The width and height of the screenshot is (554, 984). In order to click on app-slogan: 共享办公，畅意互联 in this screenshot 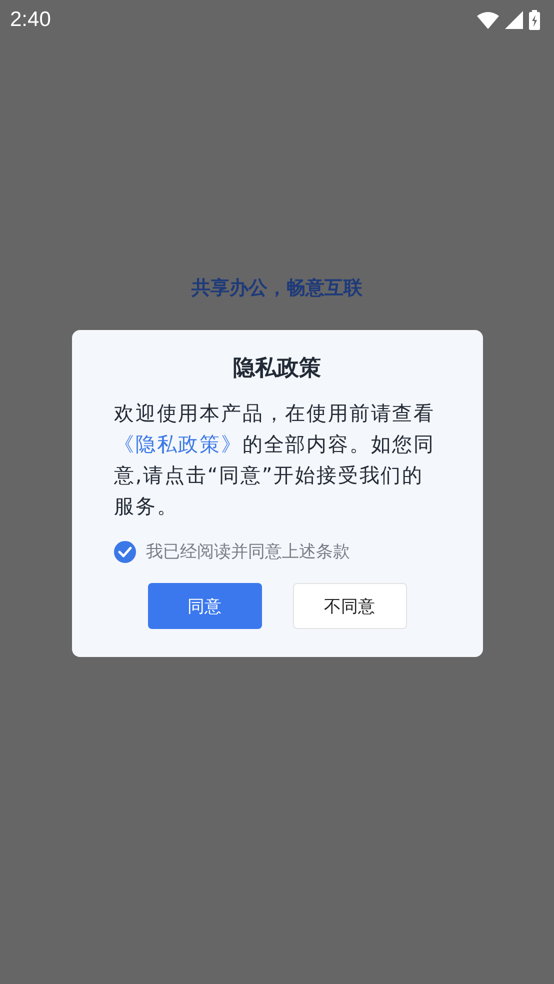, I will do `click(277, 288)`.